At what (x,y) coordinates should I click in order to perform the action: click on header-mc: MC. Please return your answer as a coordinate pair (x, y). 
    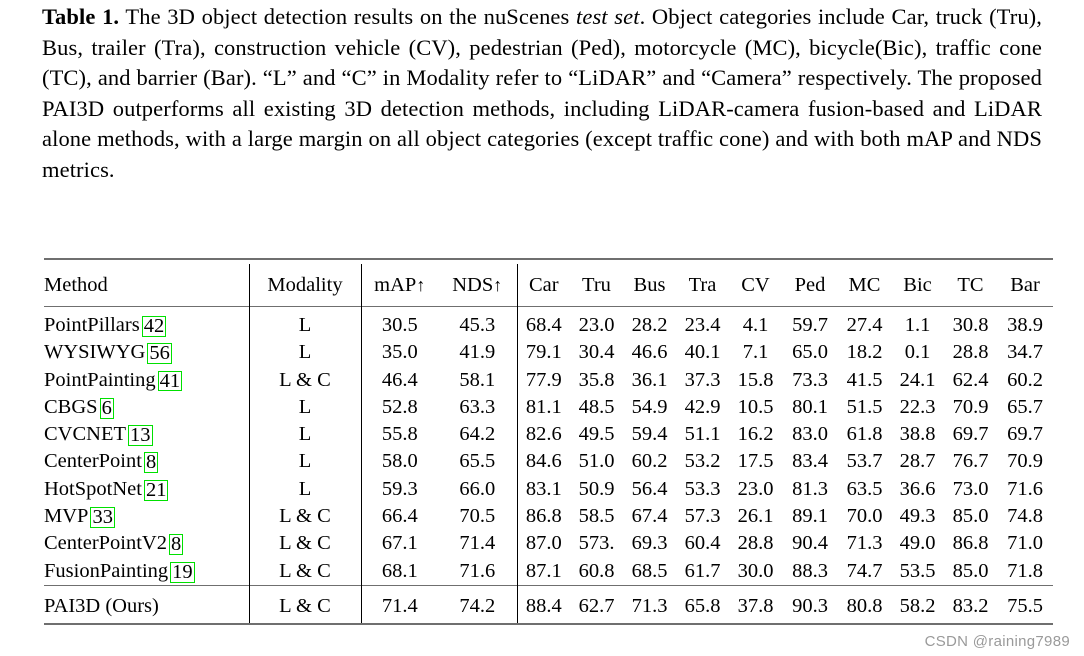
    Looking at the image, I should click on (864, 285).